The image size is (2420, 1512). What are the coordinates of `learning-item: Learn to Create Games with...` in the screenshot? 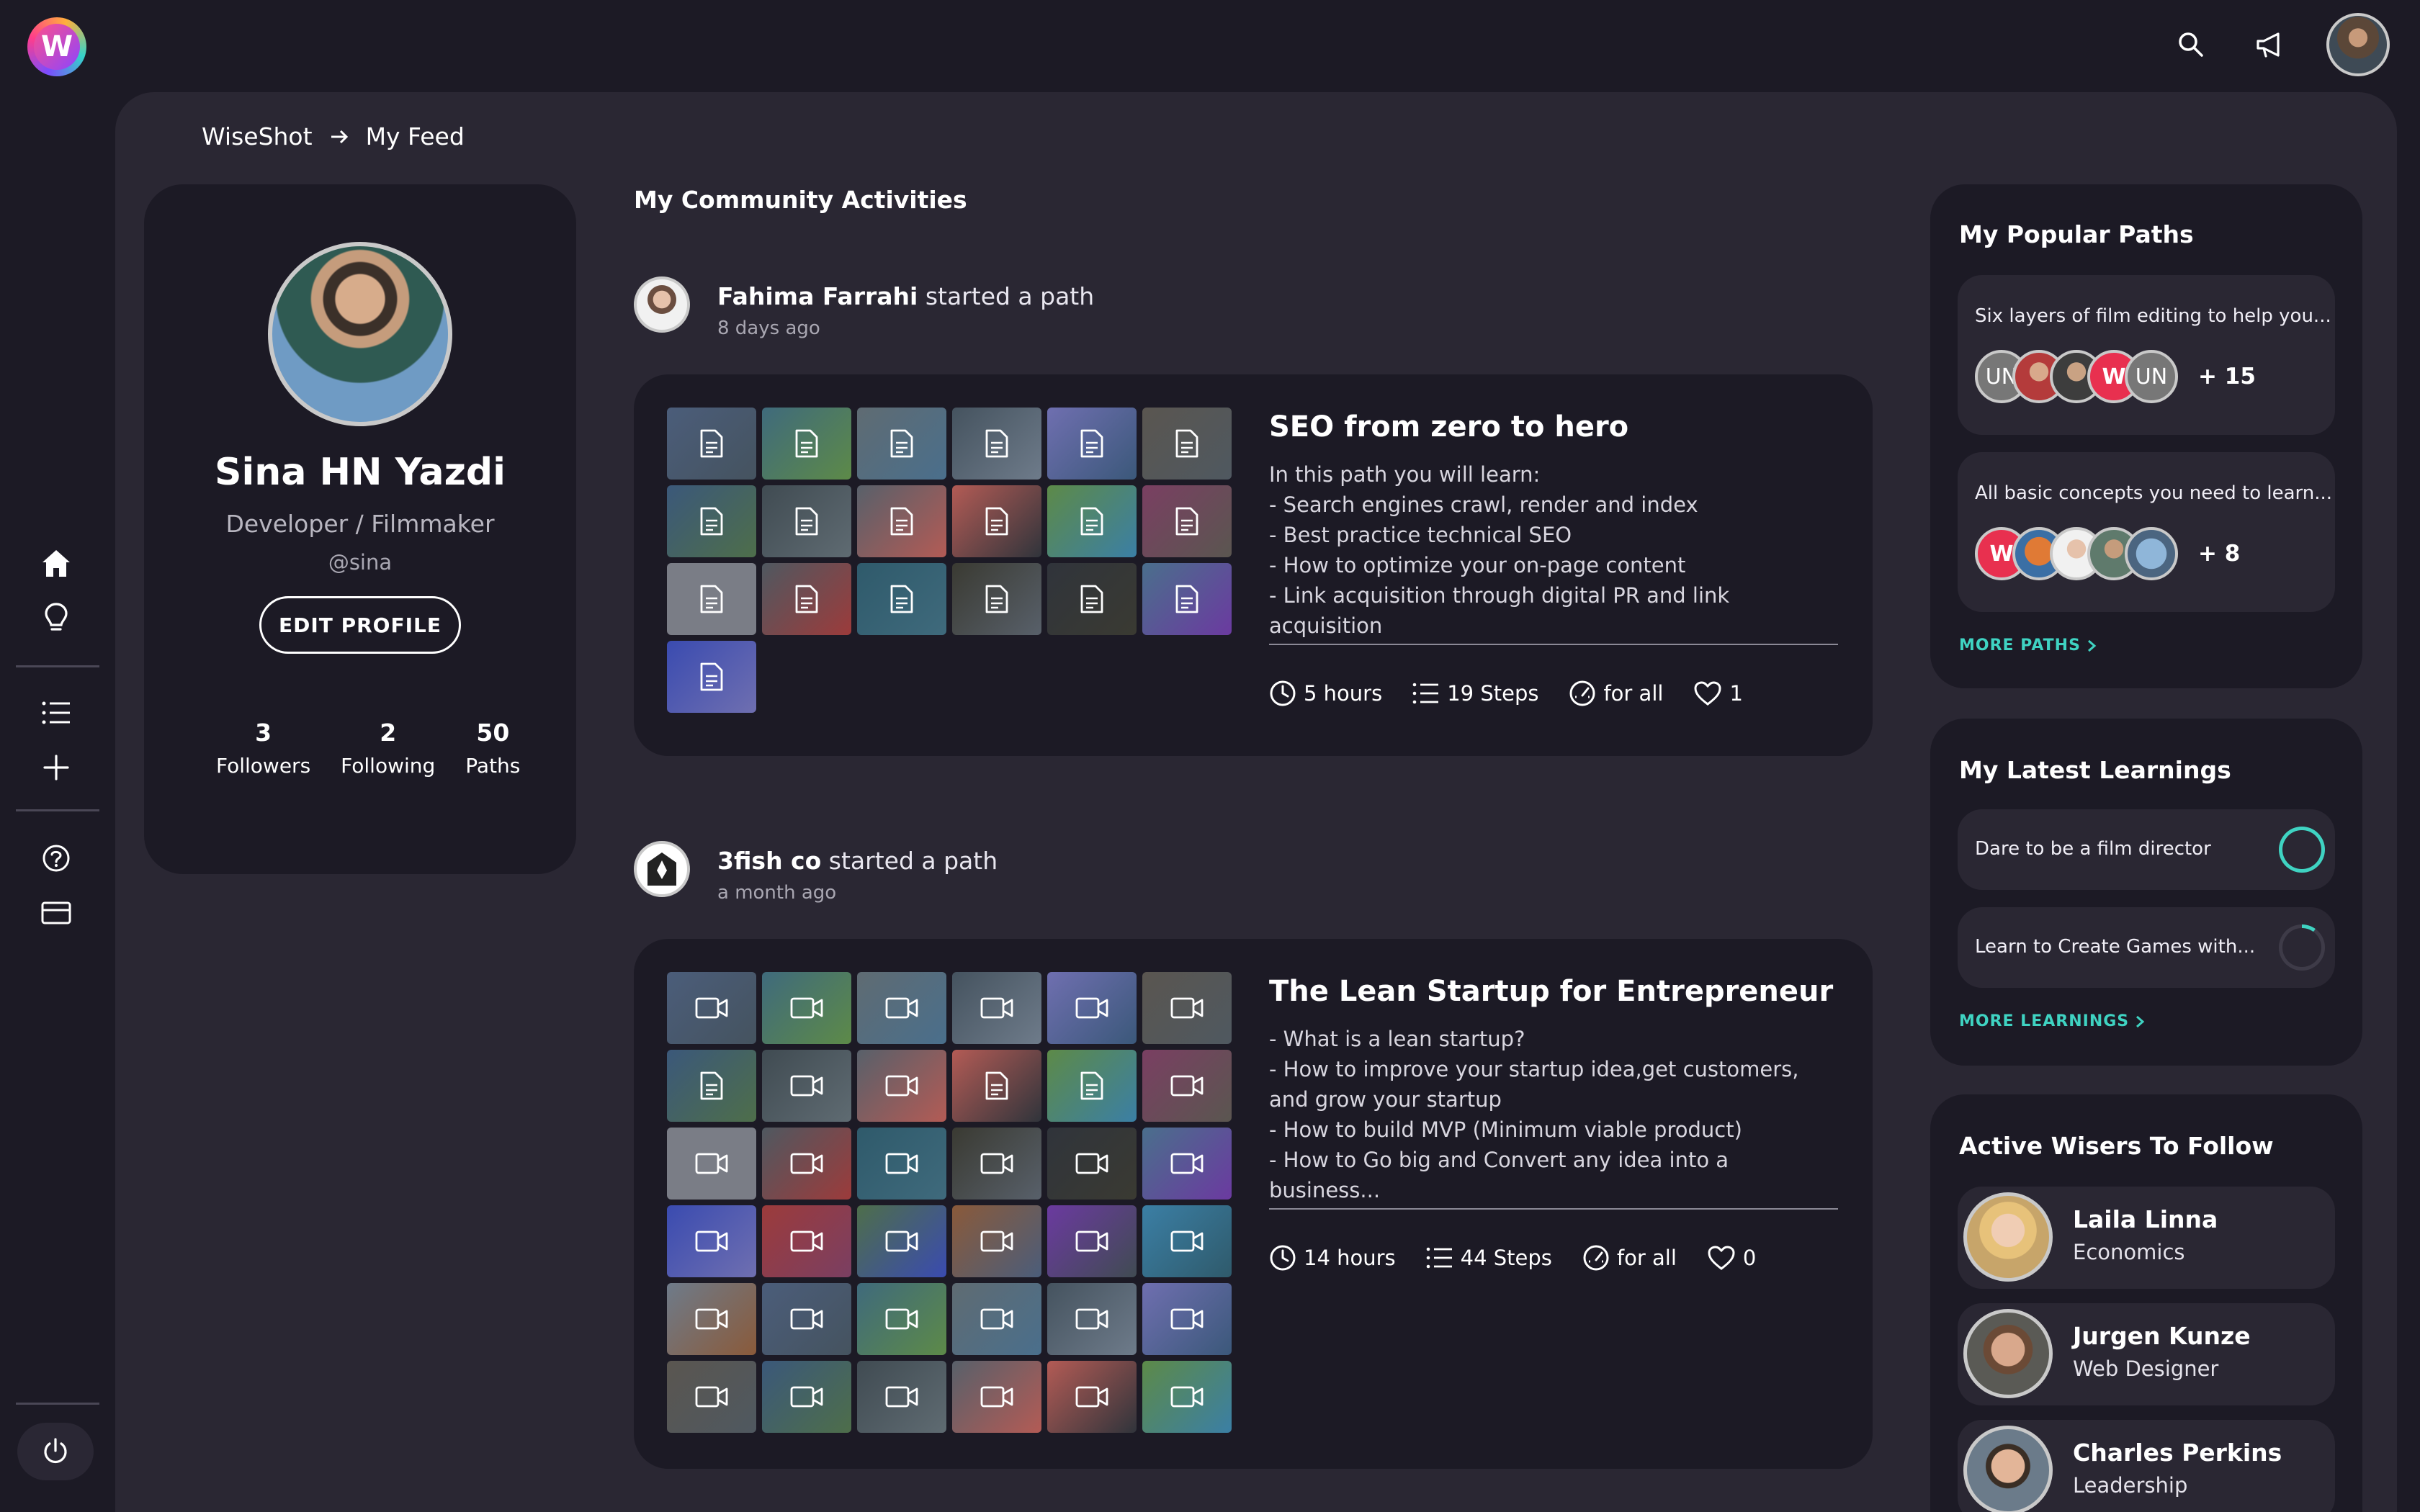 It's located at (2146, 947).